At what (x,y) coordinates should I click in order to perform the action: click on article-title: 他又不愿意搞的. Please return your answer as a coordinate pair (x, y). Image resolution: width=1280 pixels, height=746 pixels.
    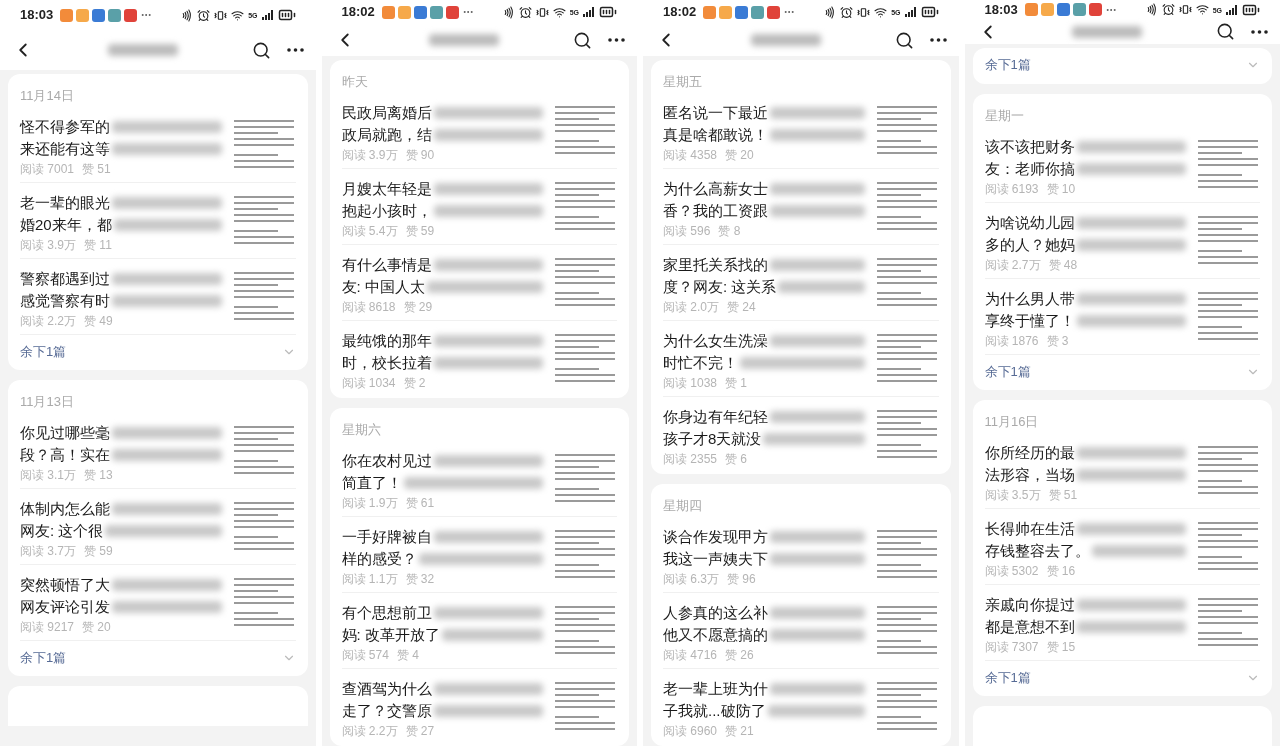
    Looking at the image, I should click on (715, 635).